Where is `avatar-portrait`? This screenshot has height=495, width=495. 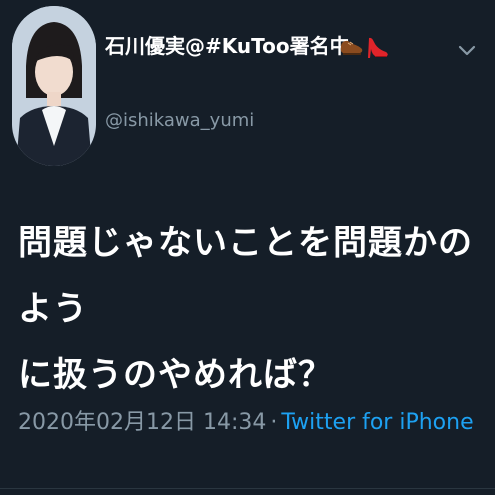
avatar-portrait is located at coordinates (54, 86).